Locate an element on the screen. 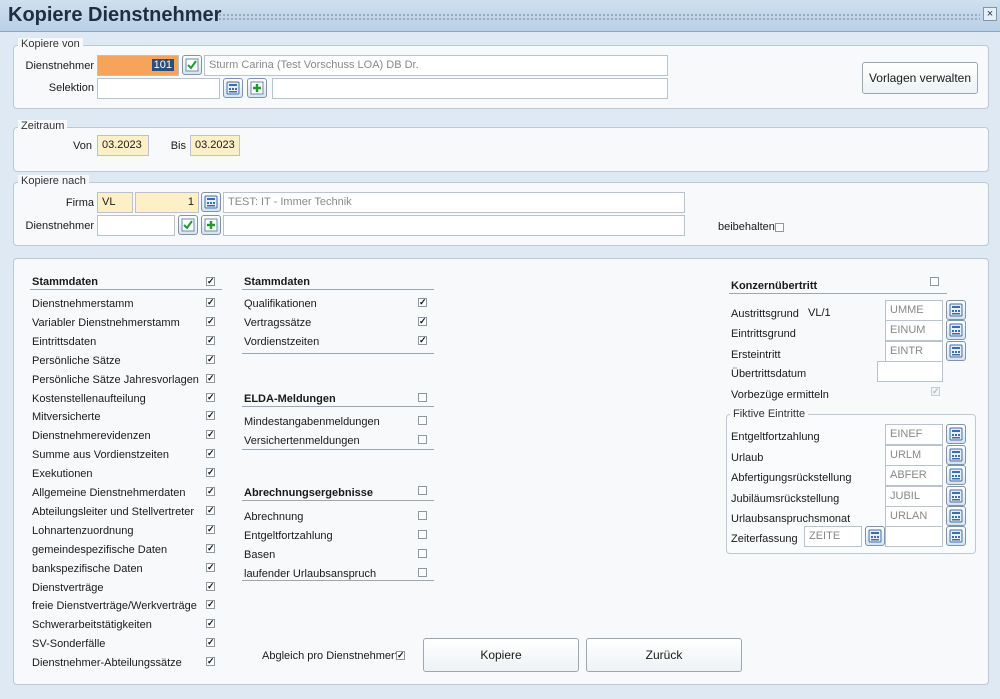 The image size is (1000, 699). option-row: Qualifikationen ✓ is located at coordinates (338, 304).